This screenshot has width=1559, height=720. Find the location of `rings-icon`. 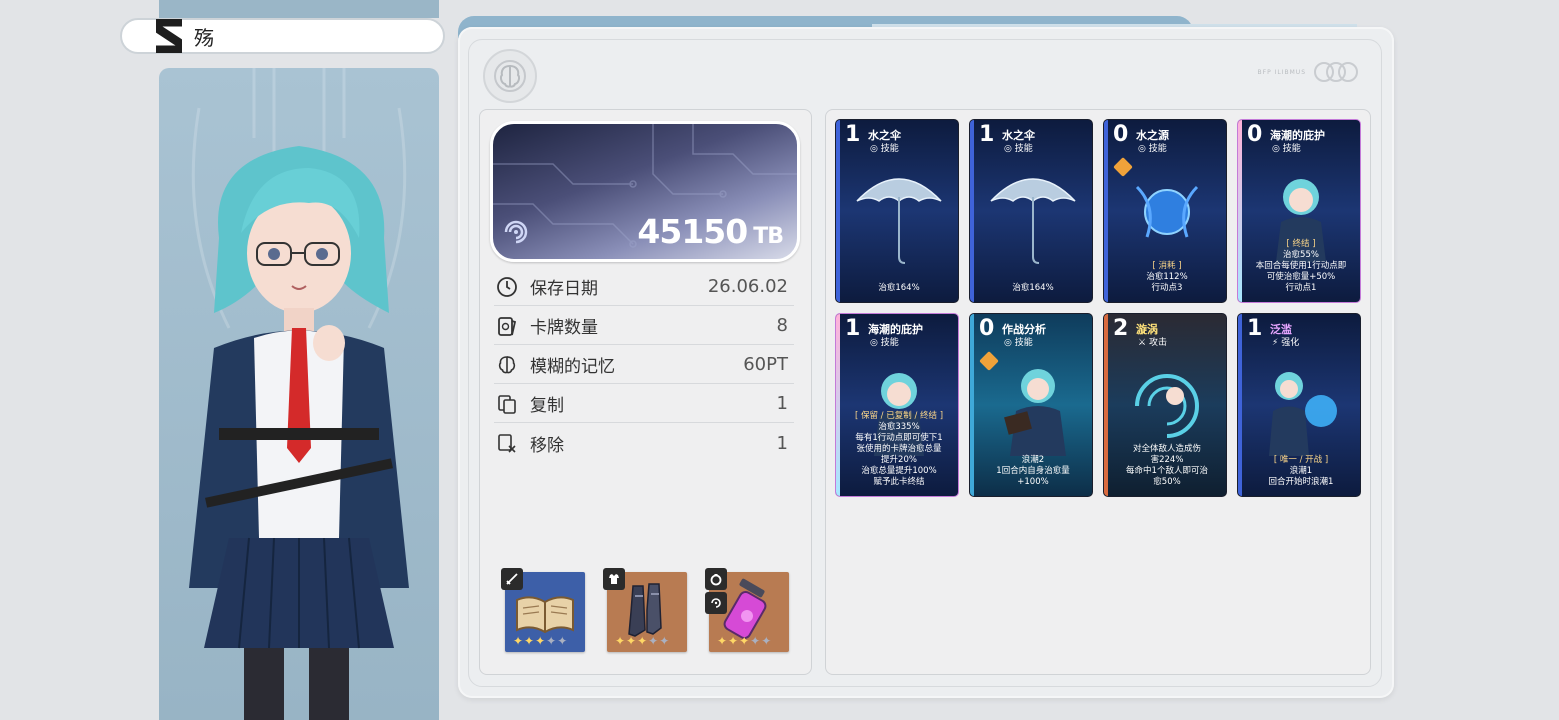

rings-icon is located at coordinates (1336, 72).